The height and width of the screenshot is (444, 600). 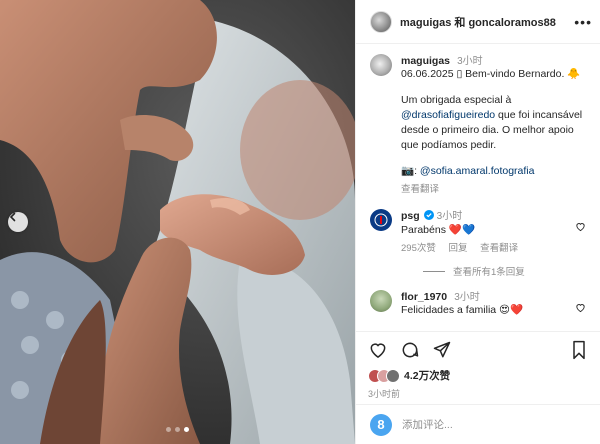 I want to click on comment-item: flor_1970 3小时 Felicidades a familia 😍❤️, so click(x=478, y=303).